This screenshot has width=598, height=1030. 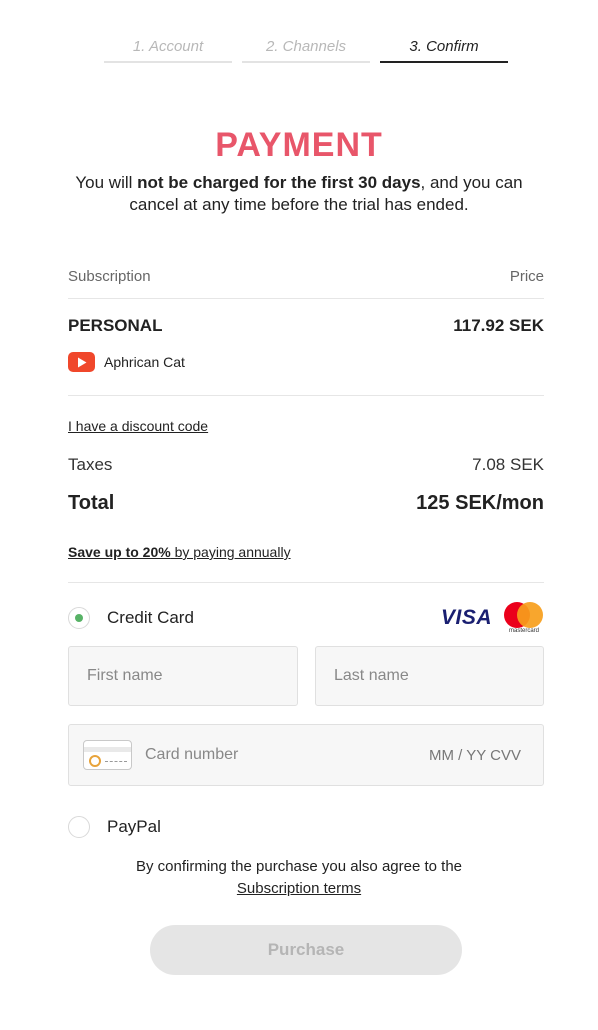 What do you see at coordinates (306, 362) in the screenshot?
I see `channel-row: Aphrican Cat` at bounding box center [306, 362].